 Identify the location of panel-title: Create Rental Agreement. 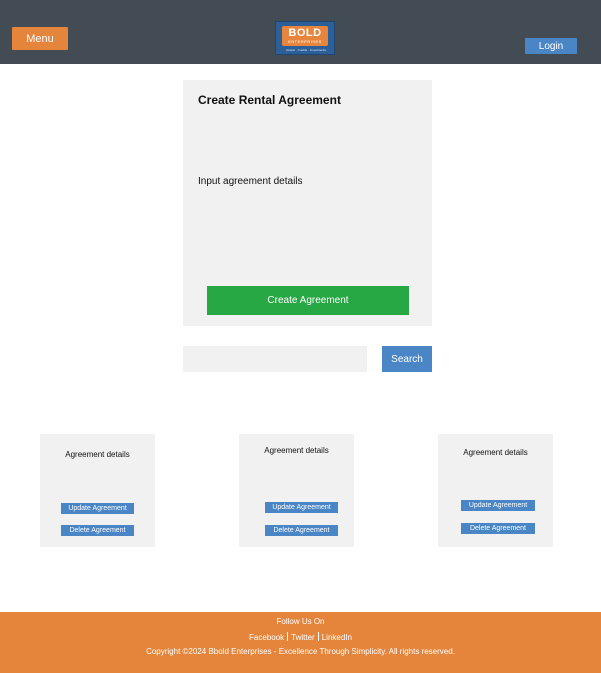
(269, 100).